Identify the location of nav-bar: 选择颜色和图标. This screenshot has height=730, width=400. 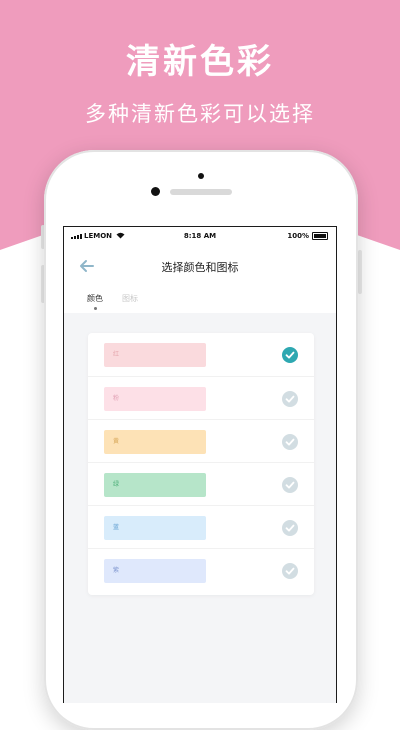
(200, 267).